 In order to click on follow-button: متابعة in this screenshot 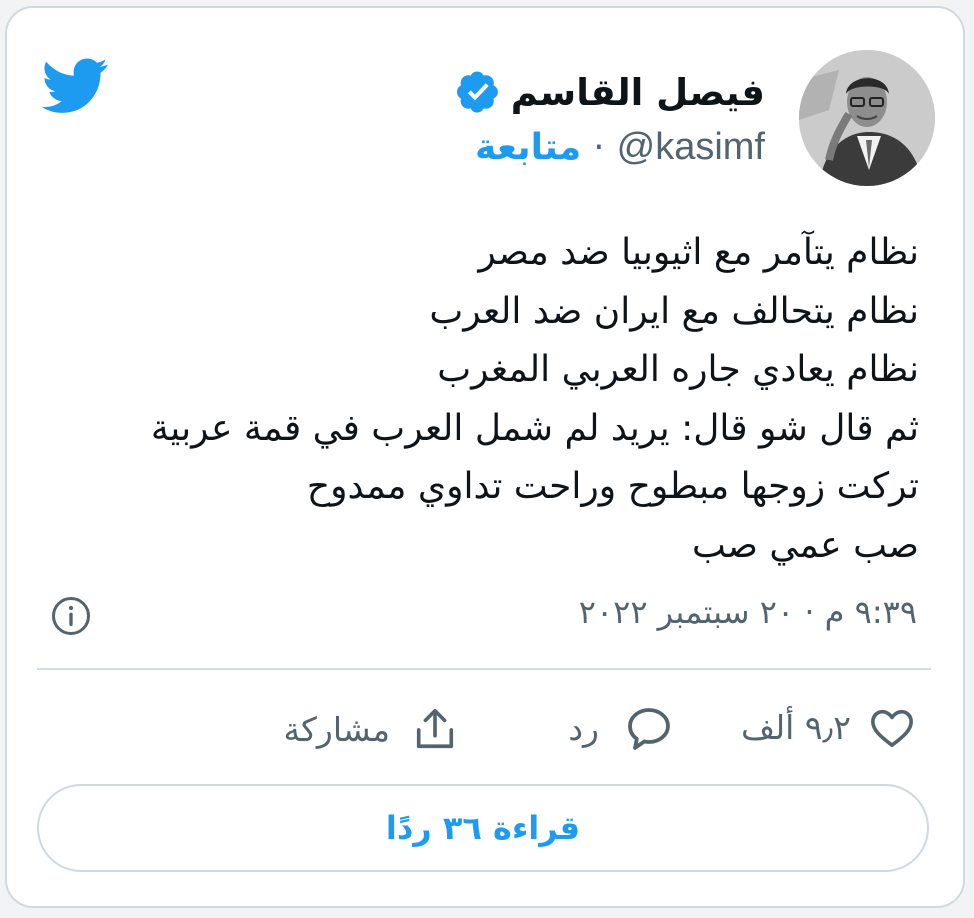, I will do `click(528, 147)`.